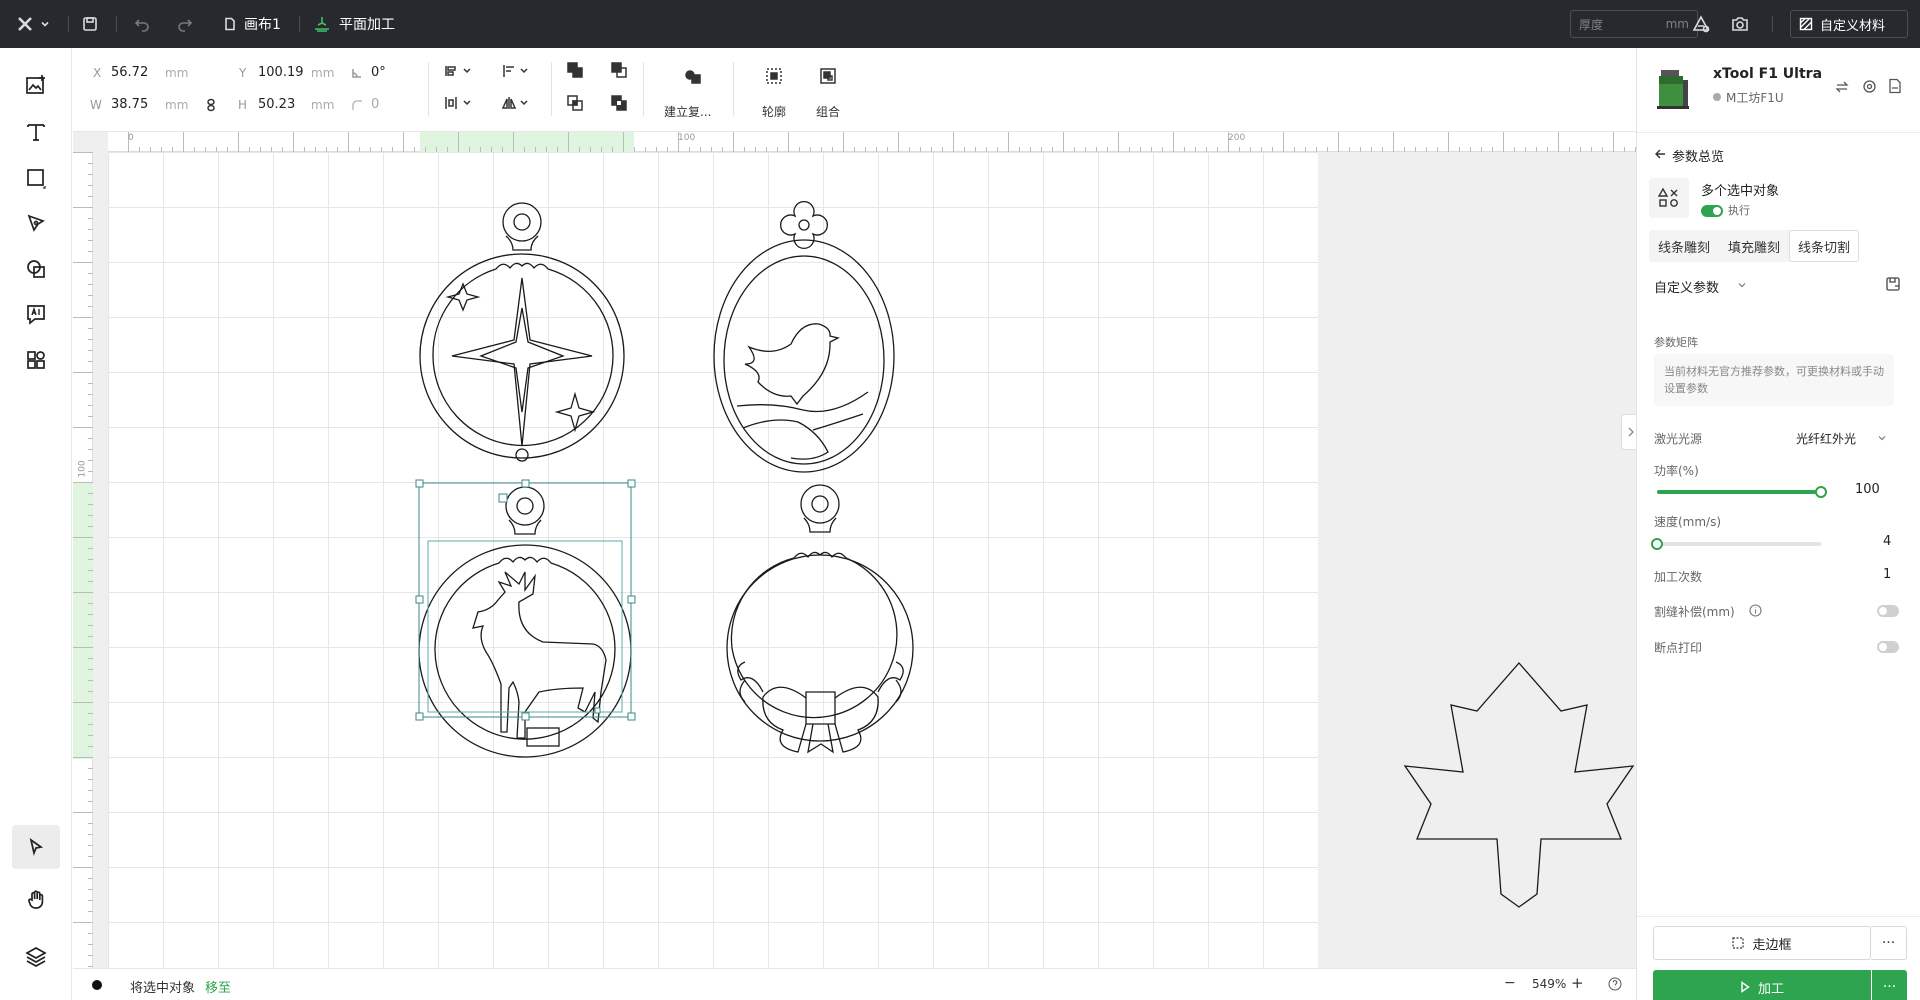 The image size is (1920, 1000). What do you see at coordinates (1510, 983) in the screenshot?
I see `zoom-out-button: −` at bounding box center [1510, 983].